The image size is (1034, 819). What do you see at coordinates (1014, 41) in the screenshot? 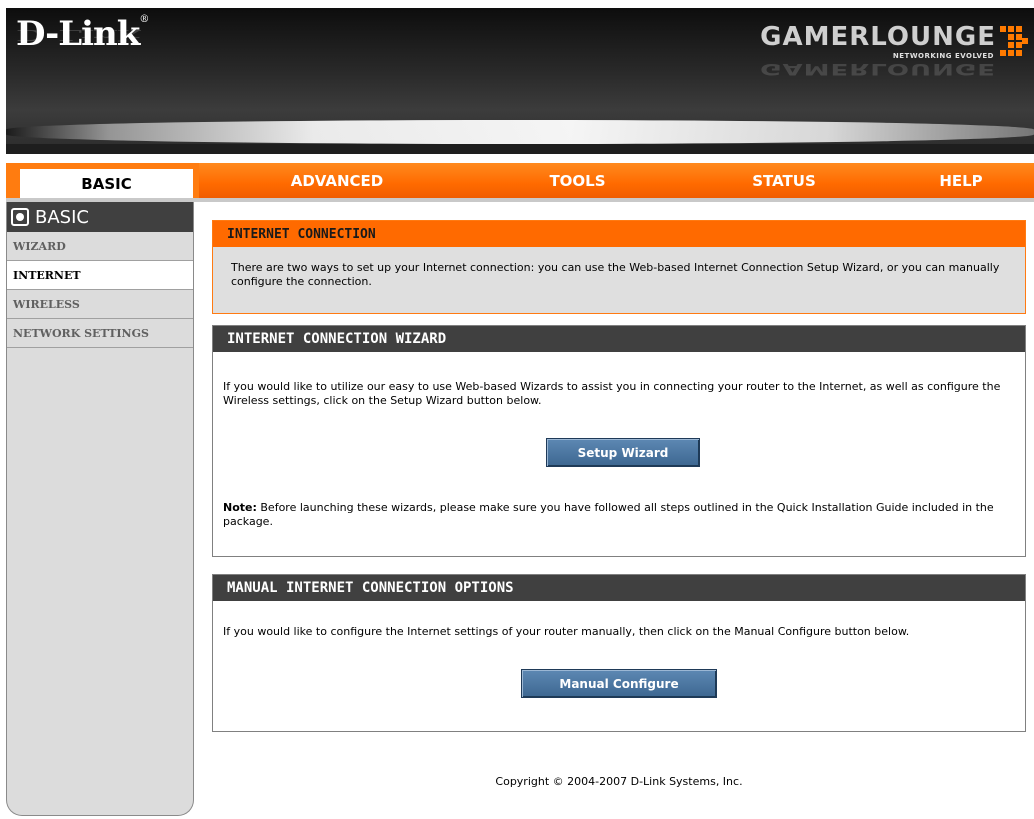
I see `gamerlounge-arrow-icon` at bounding box center [1014, 41].